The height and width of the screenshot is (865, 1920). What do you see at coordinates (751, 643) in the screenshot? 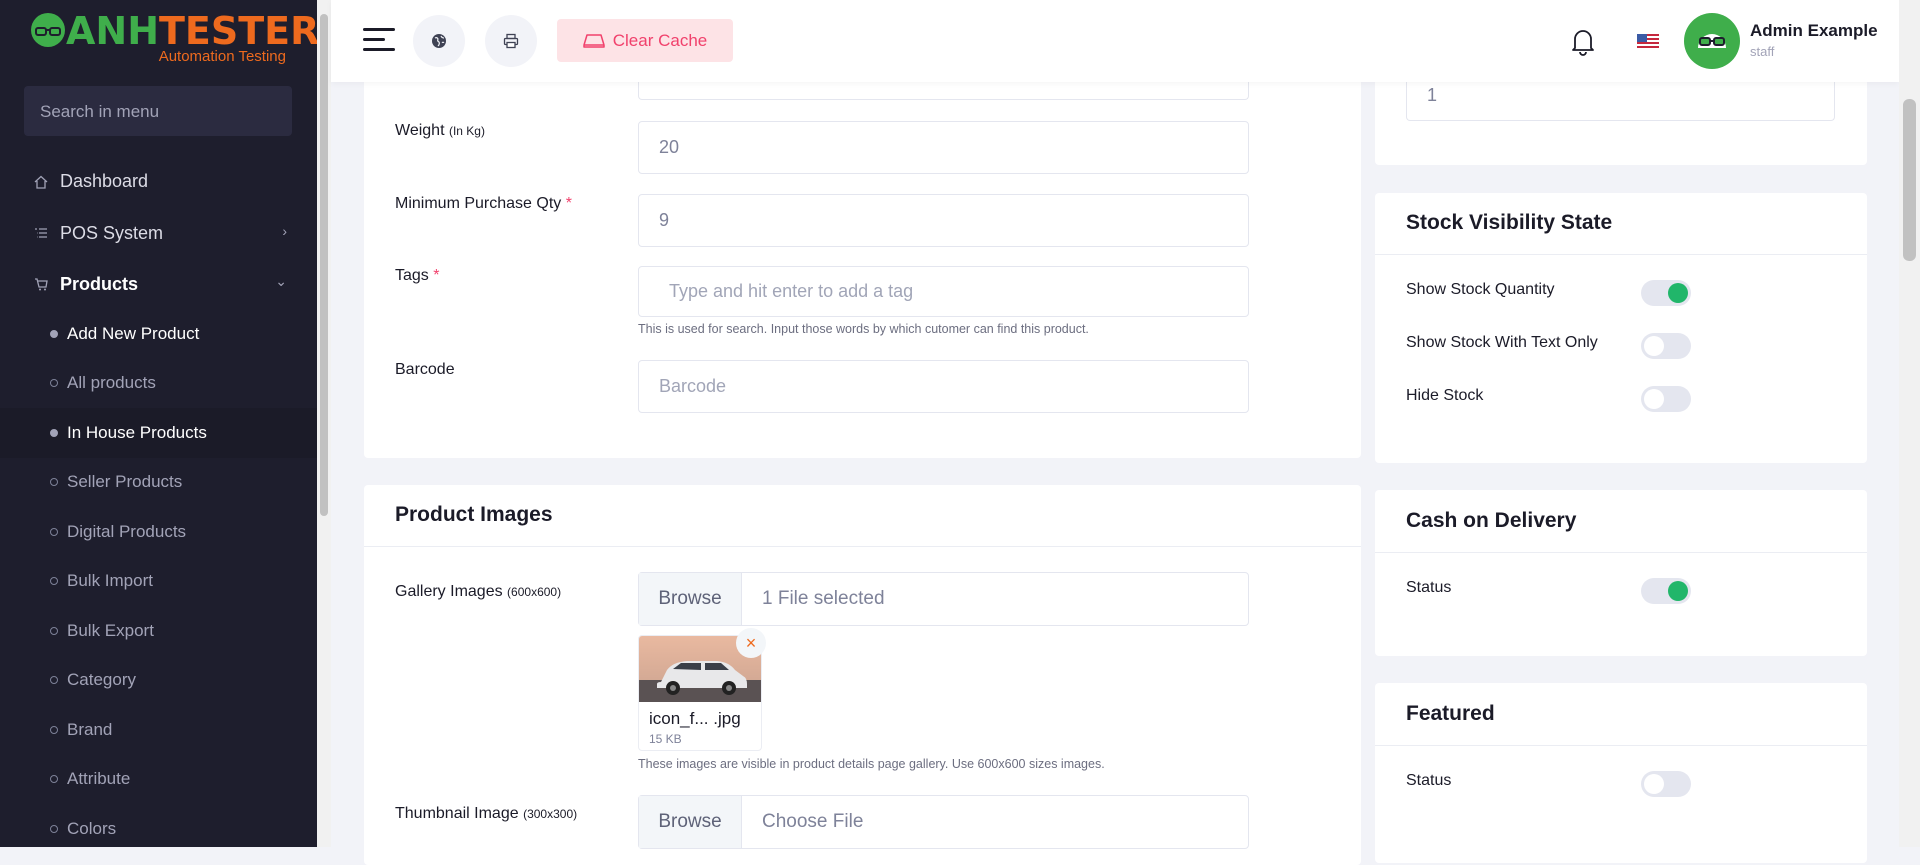
I see `remove-image-close-icon: ×` at bounding box center [751, 643].